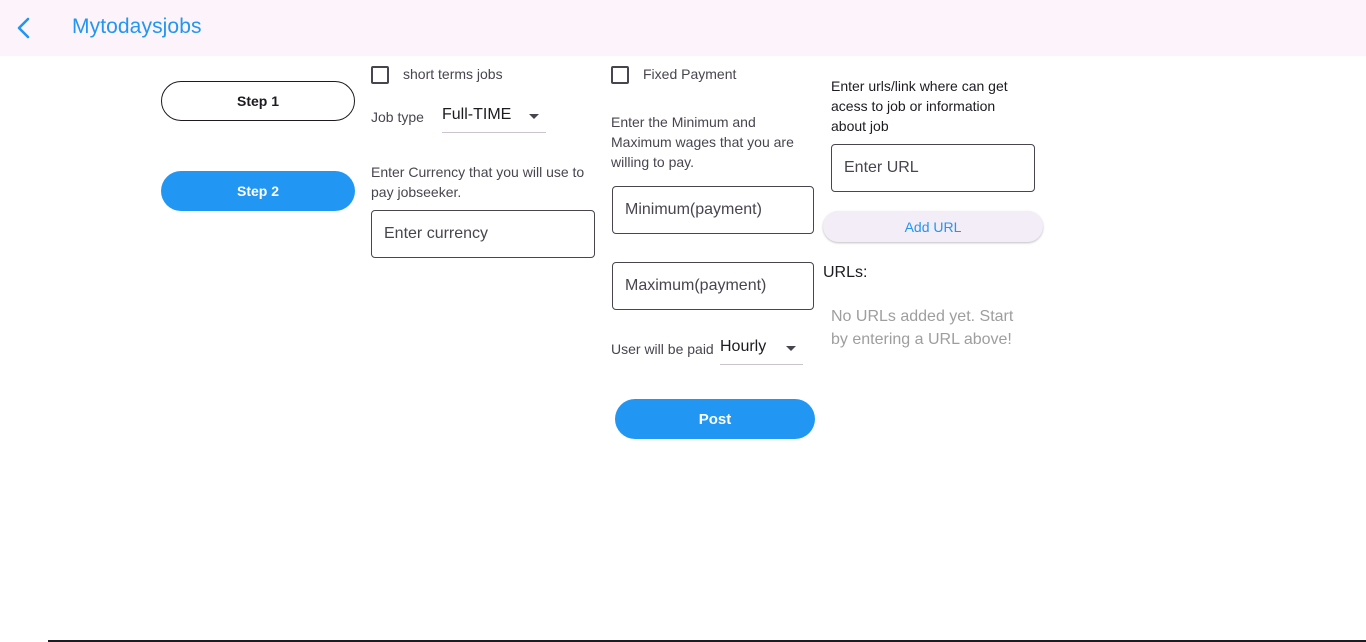  I want to click on app-title: Mytodaysjobs, so click(137, 26).